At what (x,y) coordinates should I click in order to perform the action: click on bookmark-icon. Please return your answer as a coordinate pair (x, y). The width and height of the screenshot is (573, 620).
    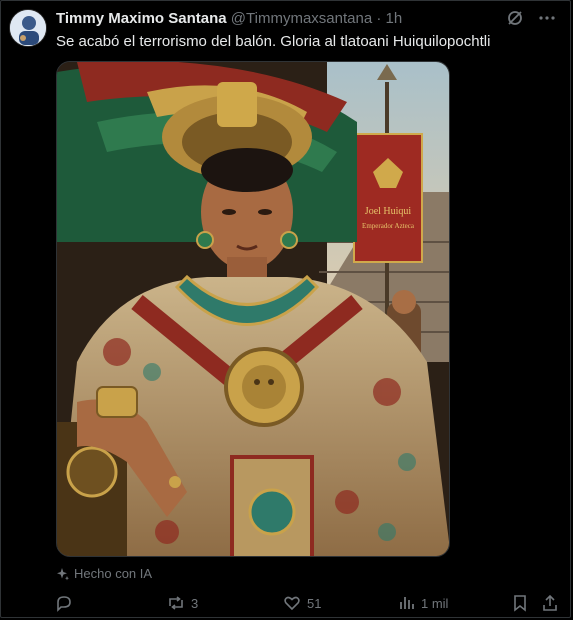
    Looking at the image, I should click on (520, 603).